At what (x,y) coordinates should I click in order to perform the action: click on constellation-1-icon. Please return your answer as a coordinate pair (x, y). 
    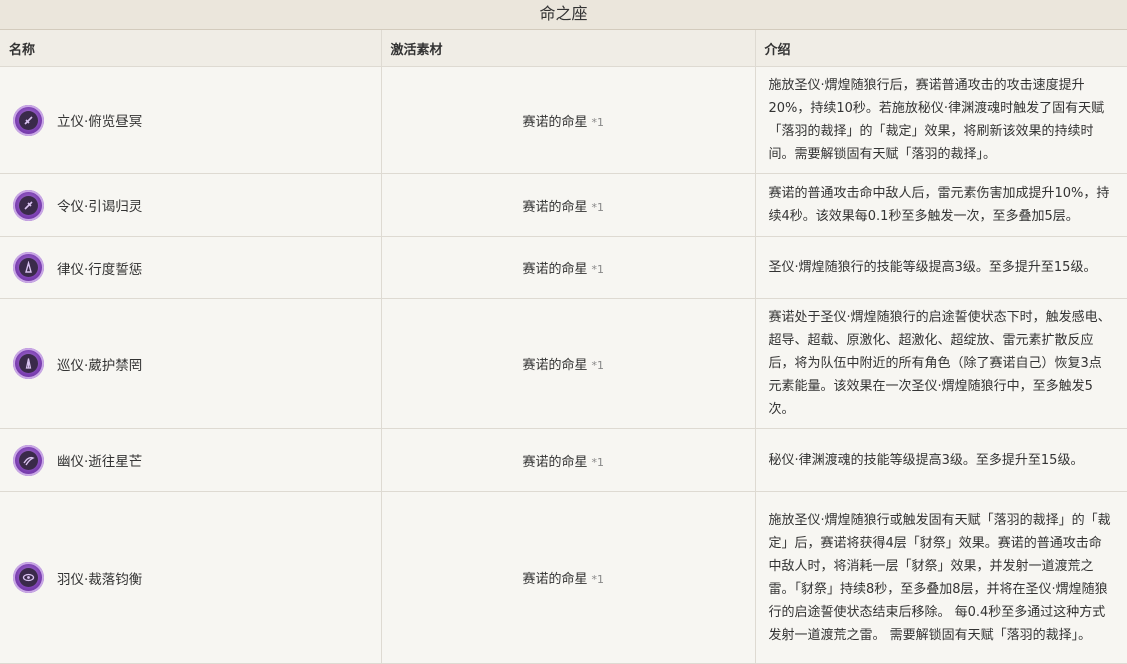
    Looking at the image, I should click on (28, 120).